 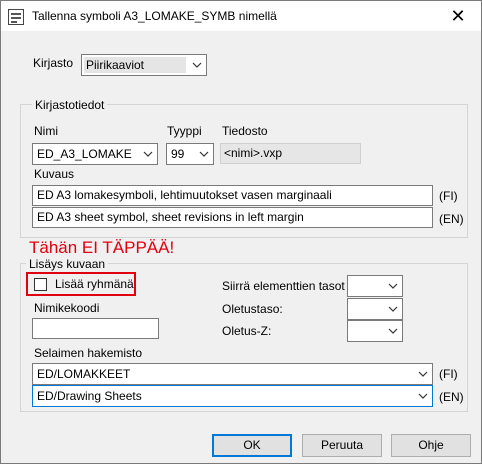 What do you see at coordinates (448, 196) in the screenshot?
I see `description-fi-lang: (FI)` at bounding box center [448, 196].